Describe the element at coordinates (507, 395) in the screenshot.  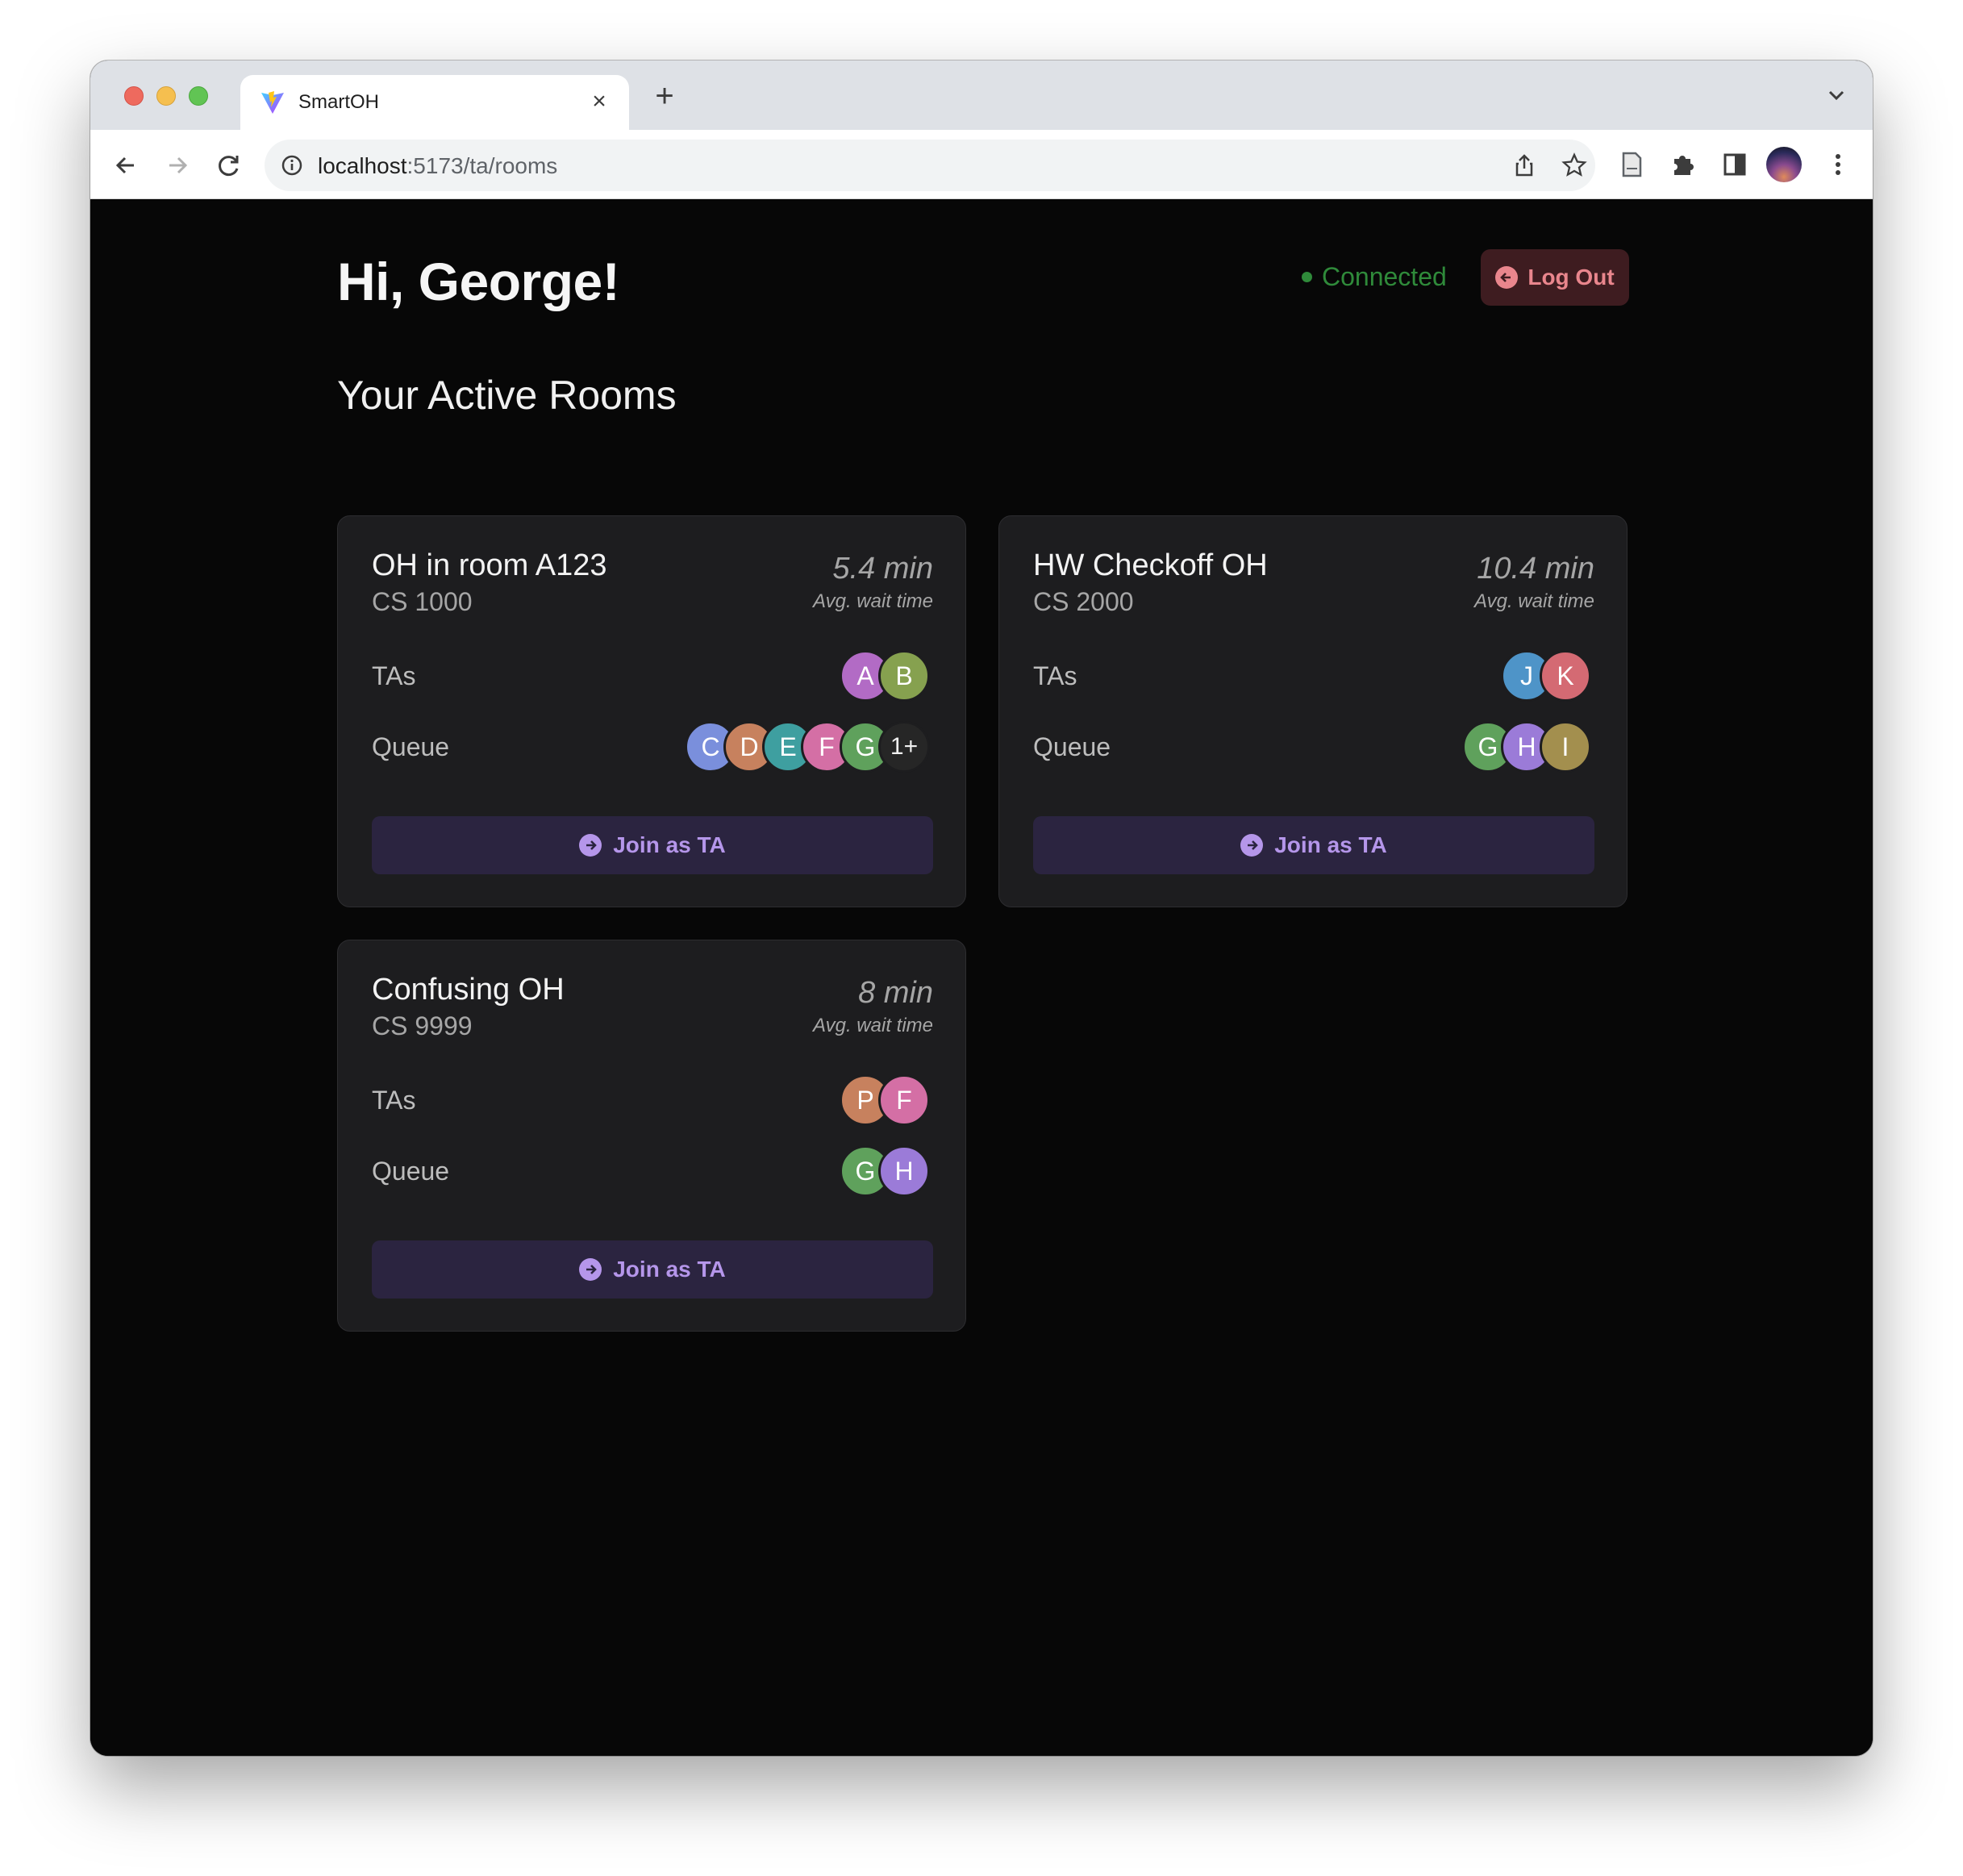
I see `section-title: Your Active Rooms` at that location.